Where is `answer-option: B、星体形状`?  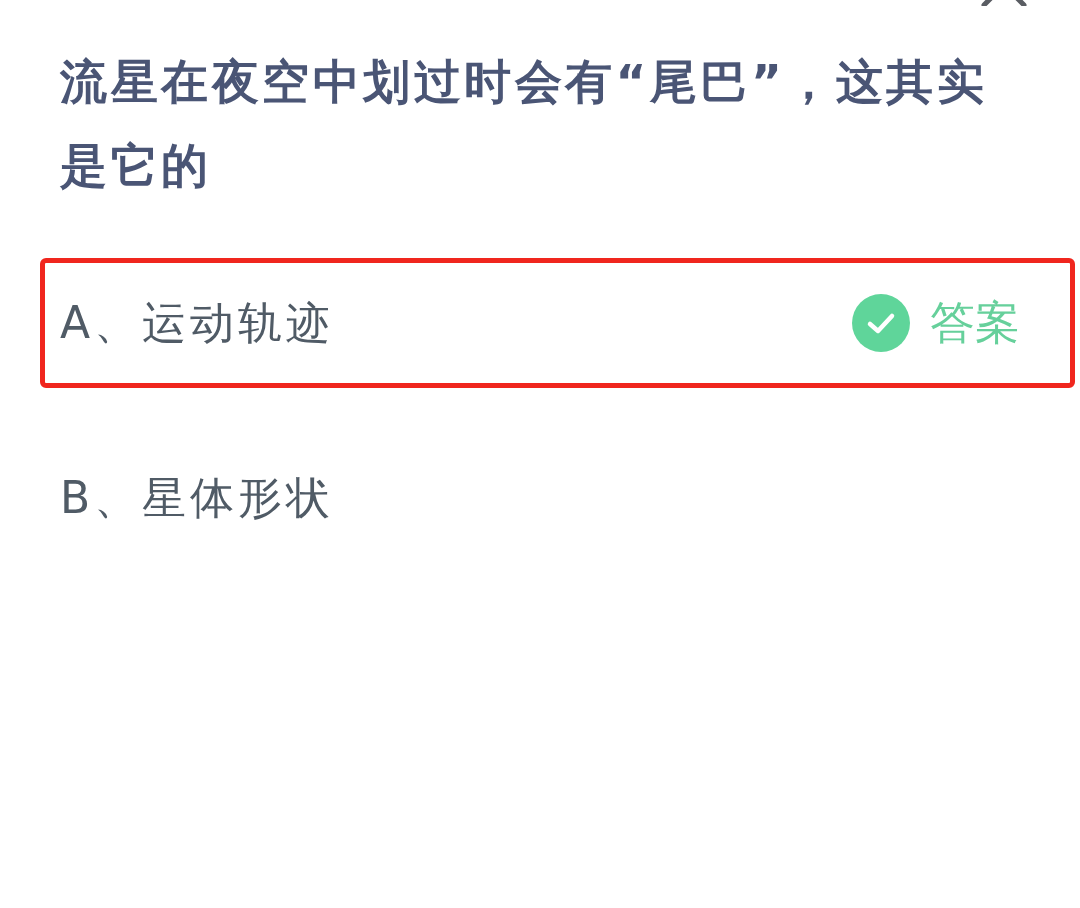
answer-option: B、星体形状 is located at coordinates (557, 498).